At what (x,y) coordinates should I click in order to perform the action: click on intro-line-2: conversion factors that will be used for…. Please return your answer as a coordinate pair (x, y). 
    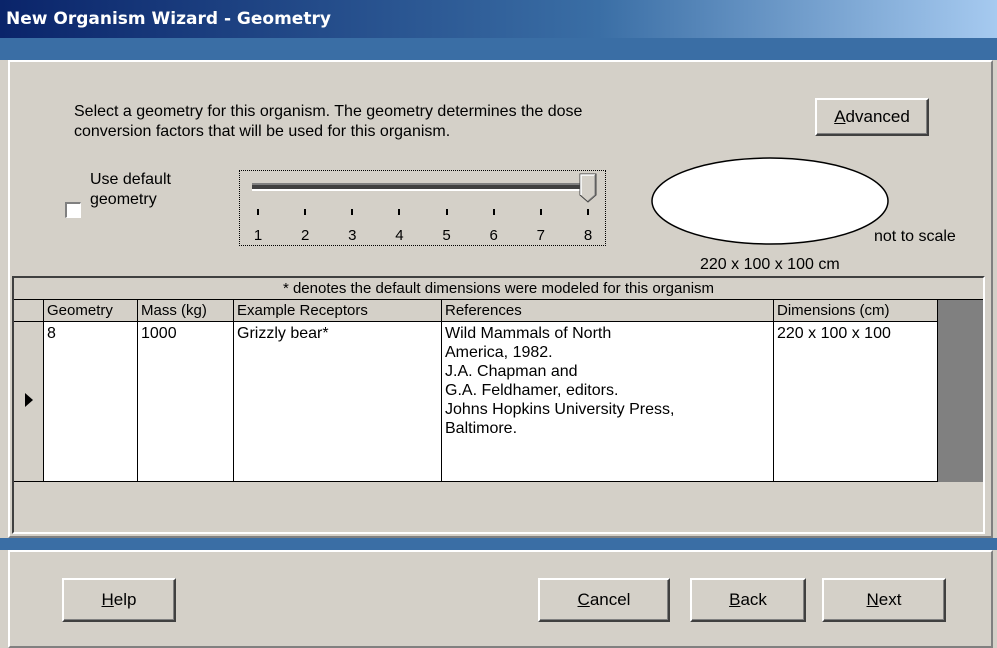
    Looking at the image, I should click on (262, 131).